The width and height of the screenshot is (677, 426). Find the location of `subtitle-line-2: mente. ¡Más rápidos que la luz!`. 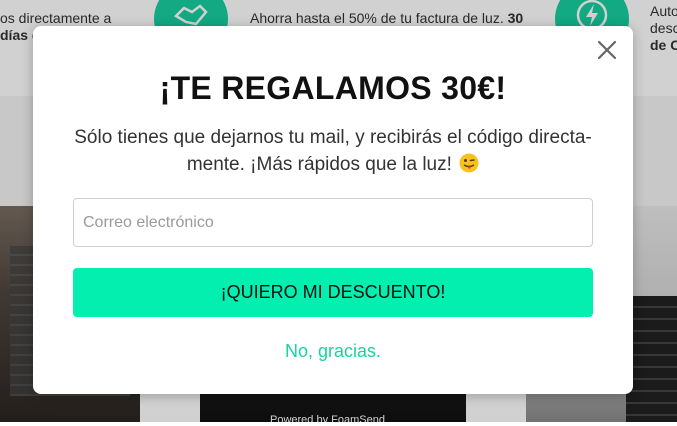

subtitle-line-2: mente. ¡Más rápidos que la luz! is located at coordinates (319, 164).